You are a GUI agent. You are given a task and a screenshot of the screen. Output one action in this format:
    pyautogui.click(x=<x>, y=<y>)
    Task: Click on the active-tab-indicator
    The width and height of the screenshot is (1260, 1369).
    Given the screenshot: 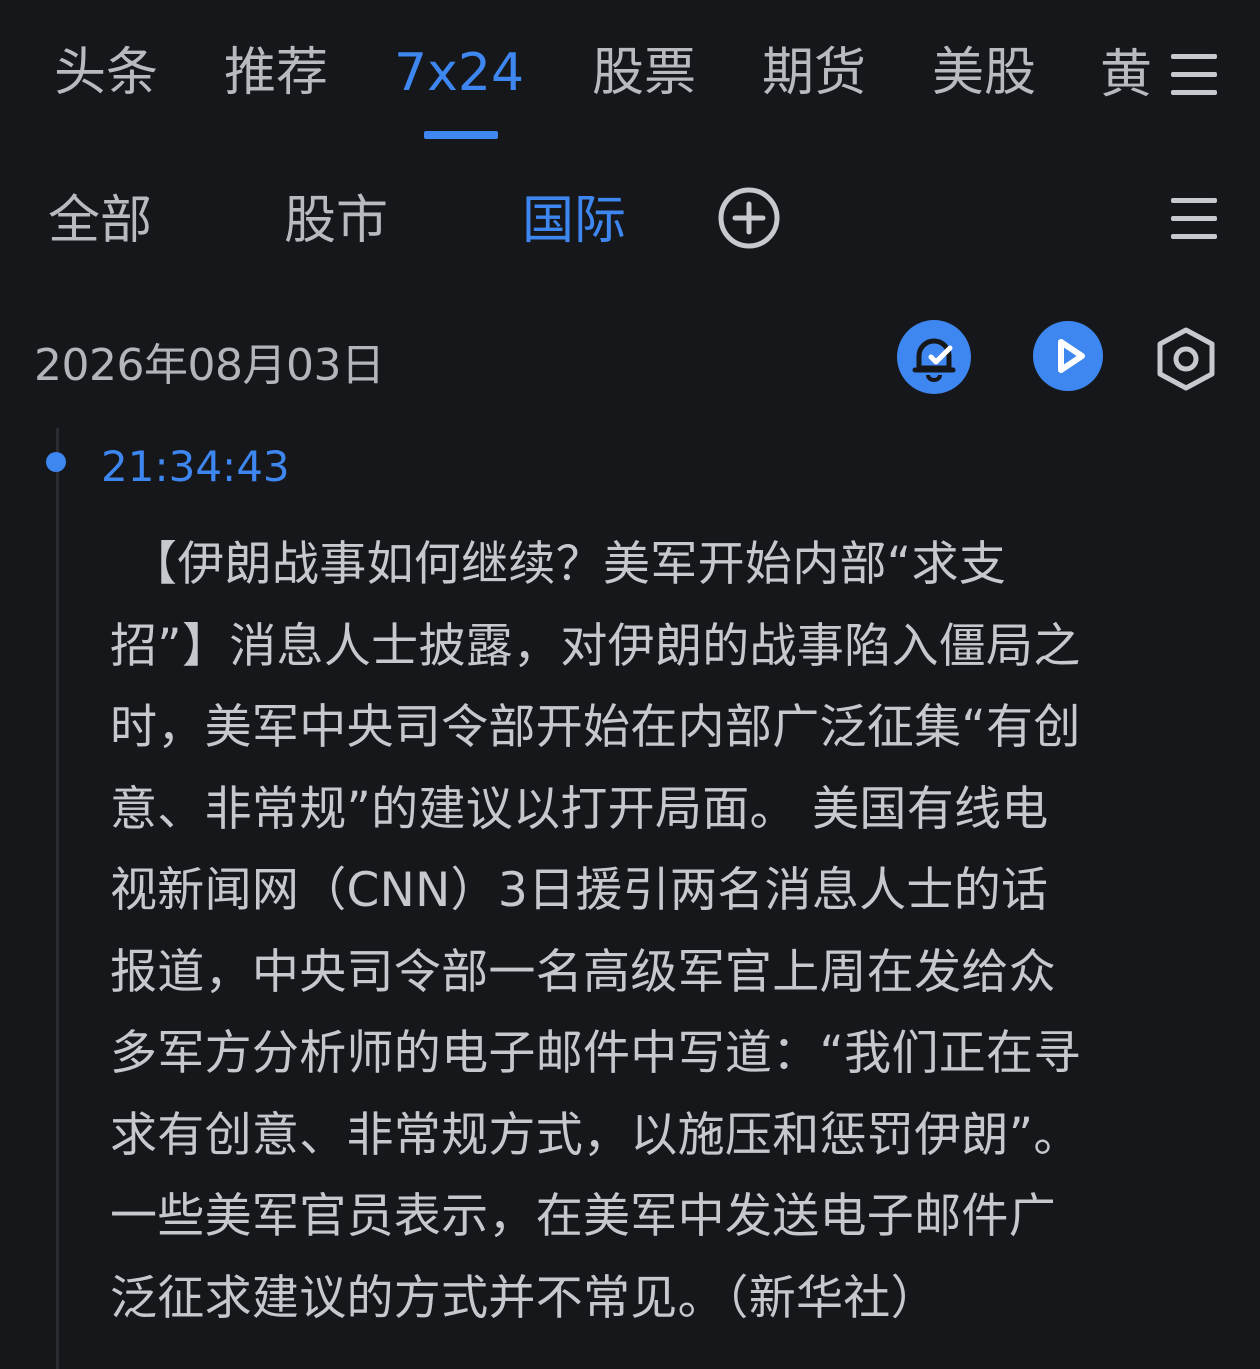 What is the action you would take?
    pyautogui.click(x=461, y=135)
    